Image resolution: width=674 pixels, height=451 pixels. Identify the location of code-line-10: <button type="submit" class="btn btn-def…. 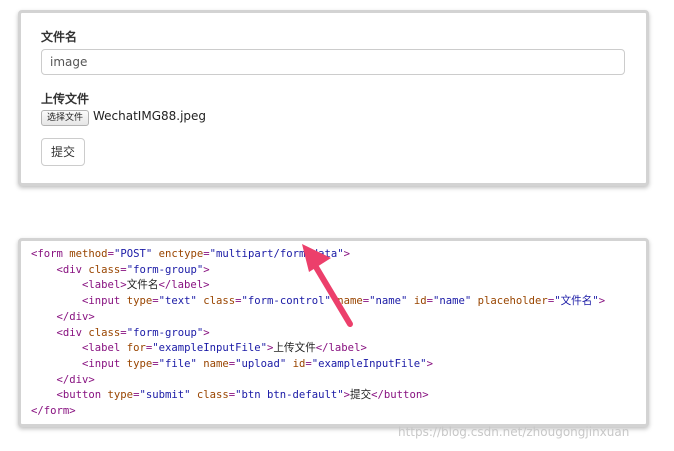
(242, 395).